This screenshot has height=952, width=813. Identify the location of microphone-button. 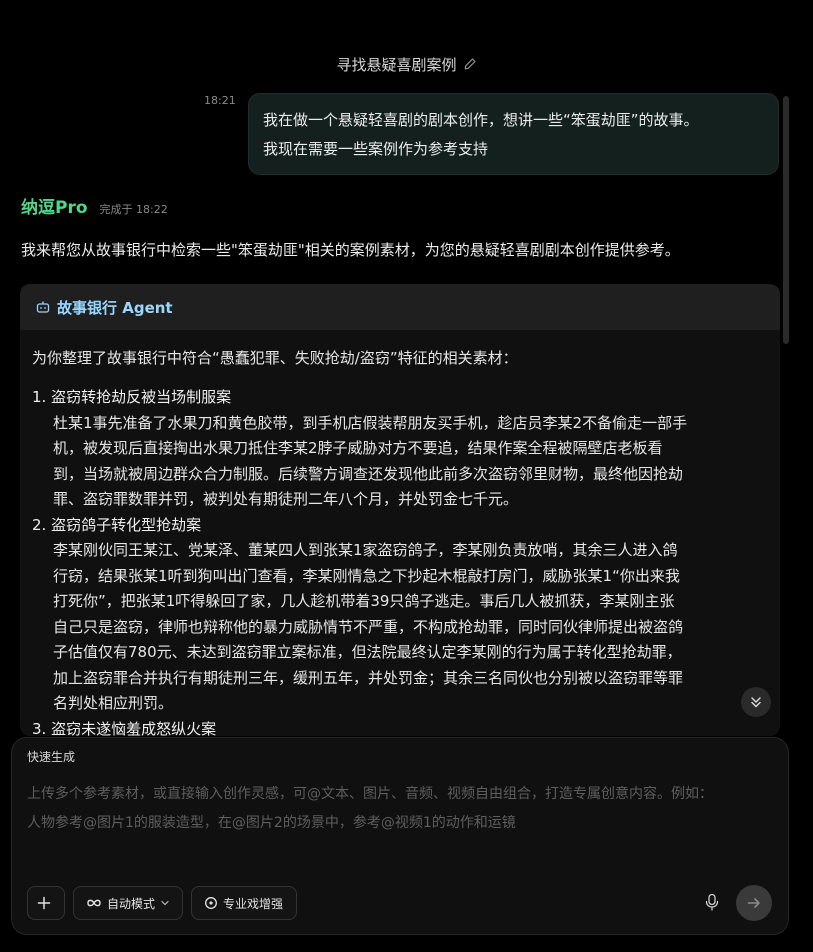
(712, 902).